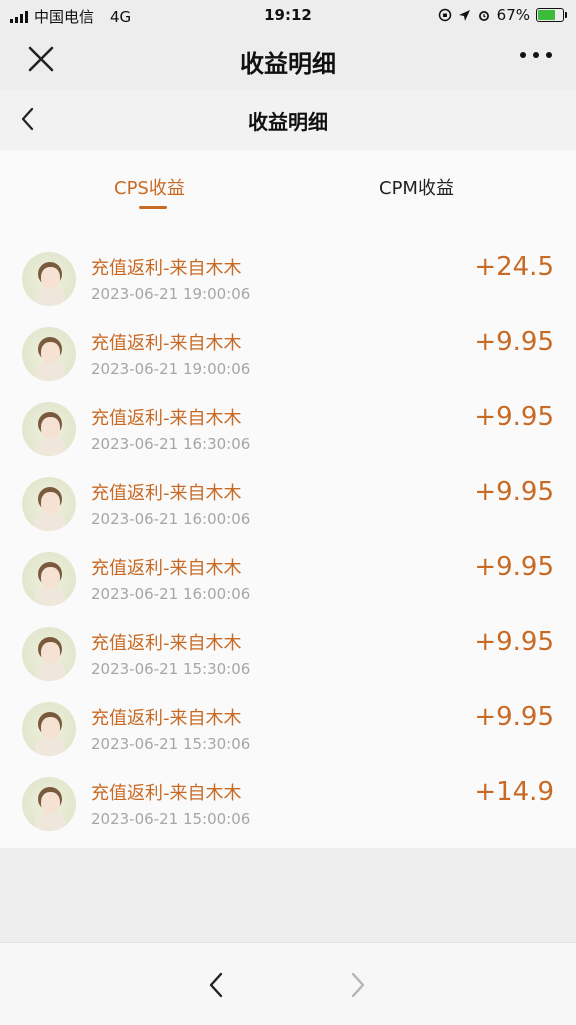 This screenshot has height=1025, width=576. Describe the element at coordinates (288, 185) in the screenshot. I see `tab-bar: CPS收益 CPM收益` at that location.